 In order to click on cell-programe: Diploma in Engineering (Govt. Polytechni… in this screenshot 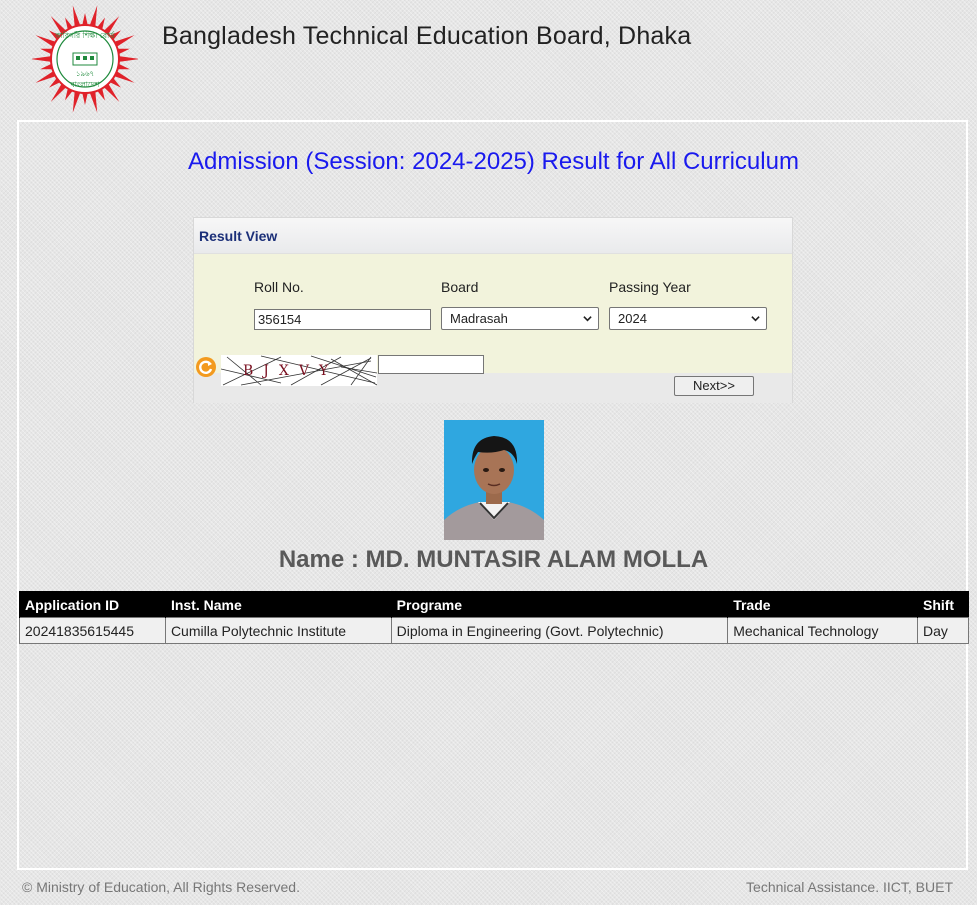, I will do `click(559, 630)`.